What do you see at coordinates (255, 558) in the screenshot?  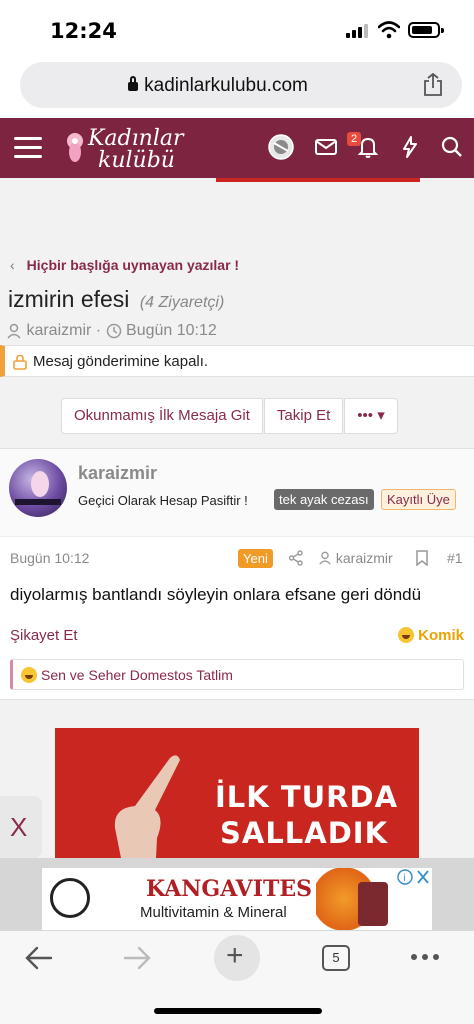 I see `new-badge: Yeni` at bounding box center [255, 558].